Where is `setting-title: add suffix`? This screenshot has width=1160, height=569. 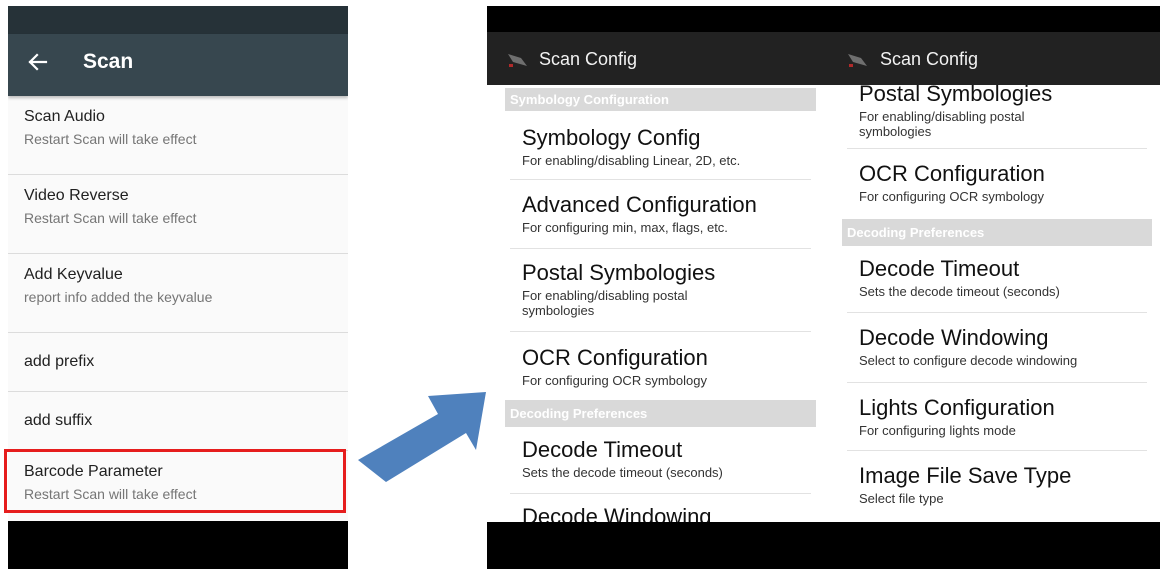 setting-title: add suffix is located at coordinates (58, 420).